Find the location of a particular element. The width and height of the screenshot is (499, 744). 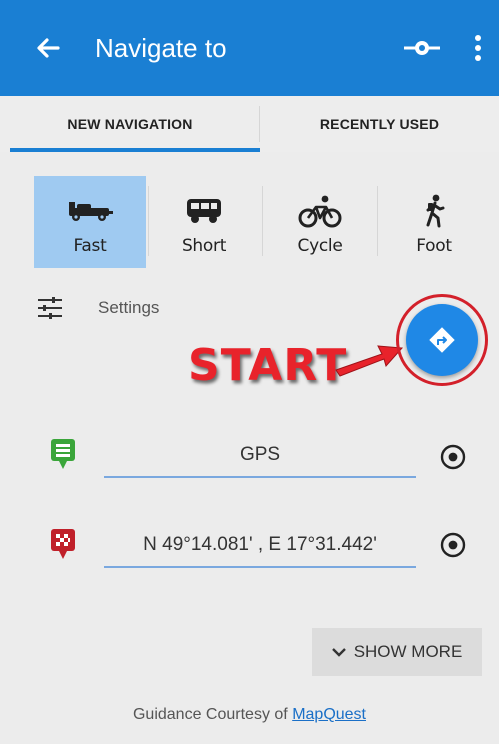

sliders-icon is located at coordinates (50, 308).